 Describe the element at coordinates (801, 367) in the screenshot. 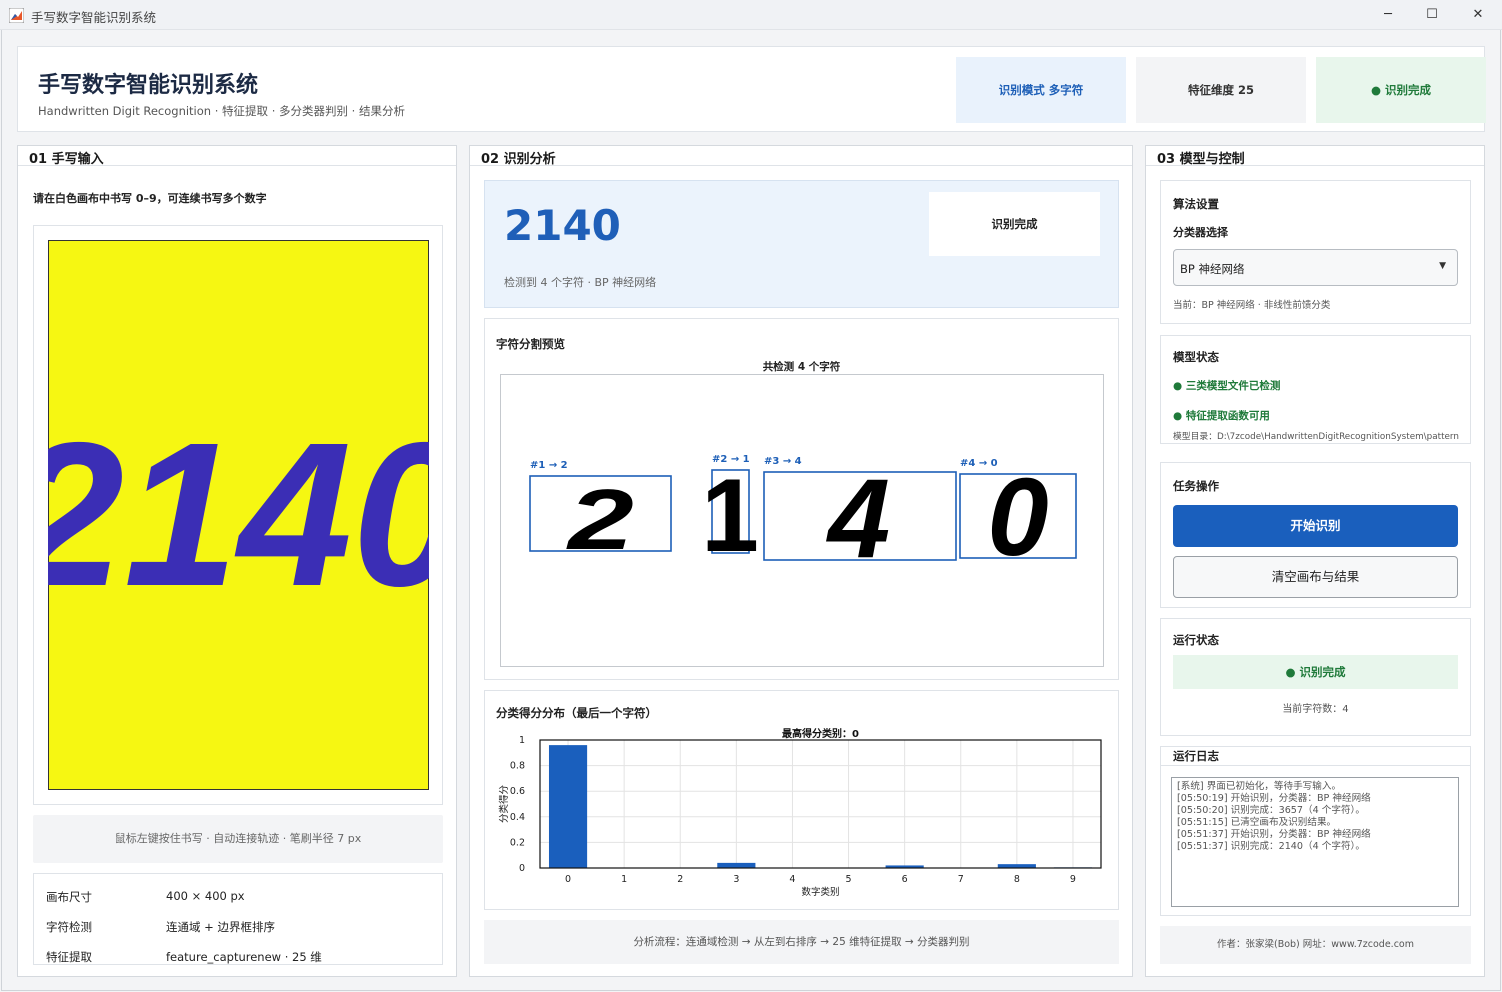

I see `seg-subtitle: 共检测 4 个字符` at that location.